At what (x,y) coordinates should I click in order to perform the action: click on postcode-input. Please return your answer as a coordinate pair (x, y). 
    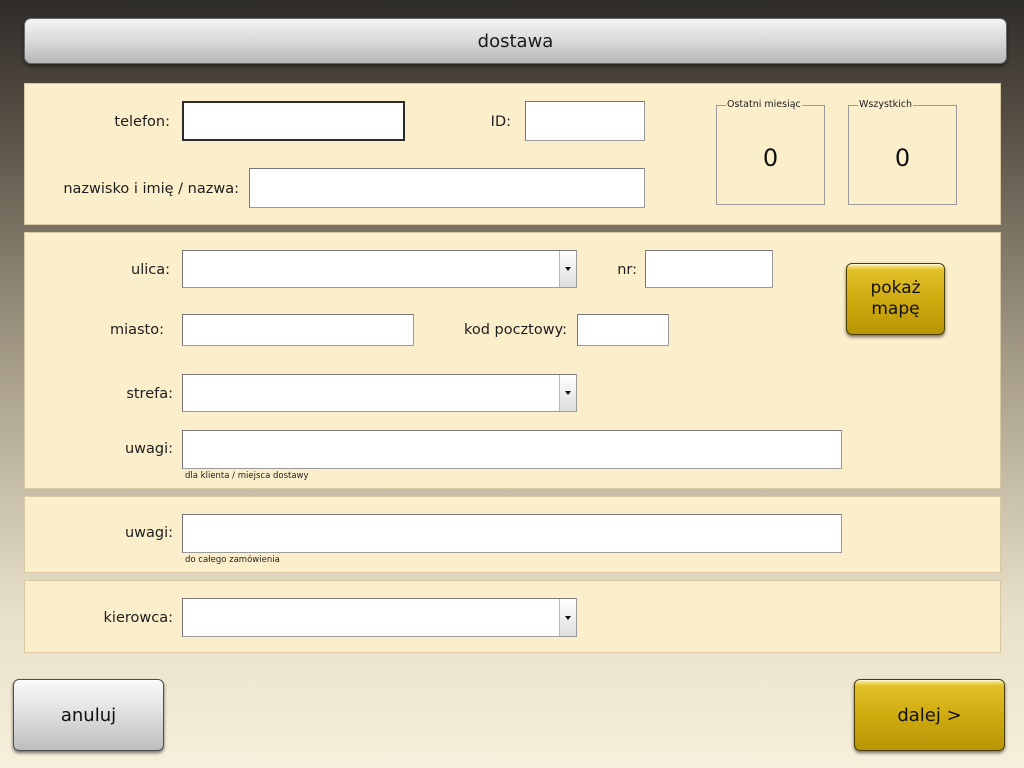
    Looking at the image, I should click on (623, 330).